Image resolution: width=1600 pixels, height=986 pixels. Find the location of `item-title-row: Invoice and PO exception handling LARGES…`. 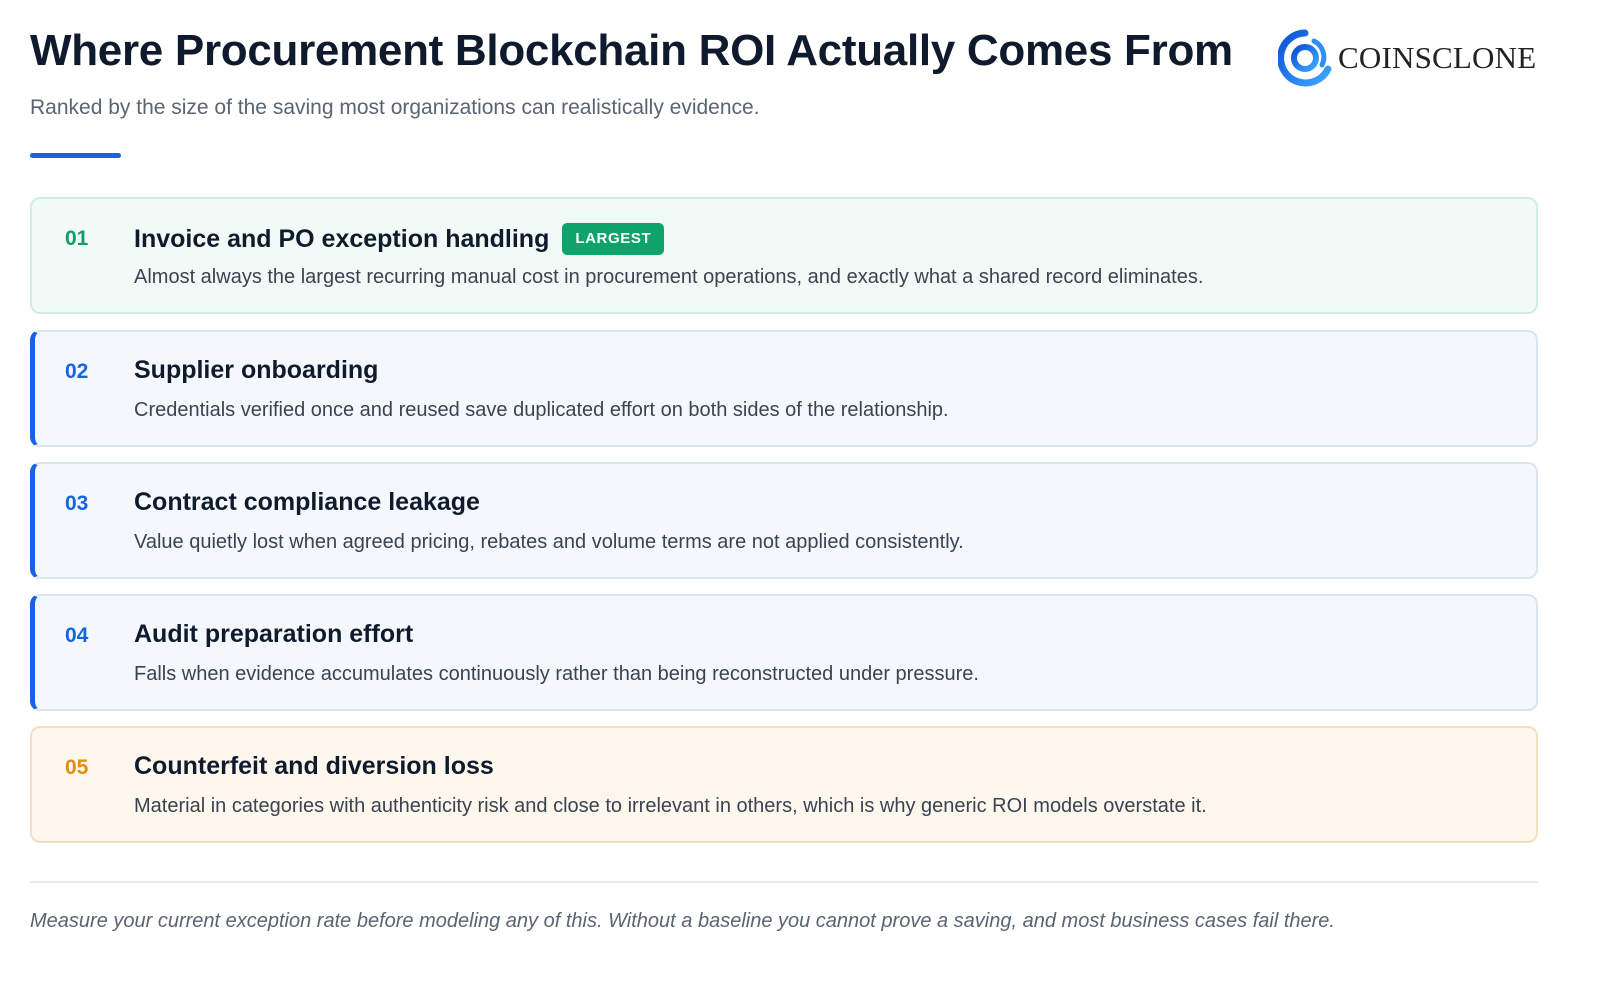

item-title-row: Invoice and PO exception handling LARGES… is located at coordinates (399, 239).